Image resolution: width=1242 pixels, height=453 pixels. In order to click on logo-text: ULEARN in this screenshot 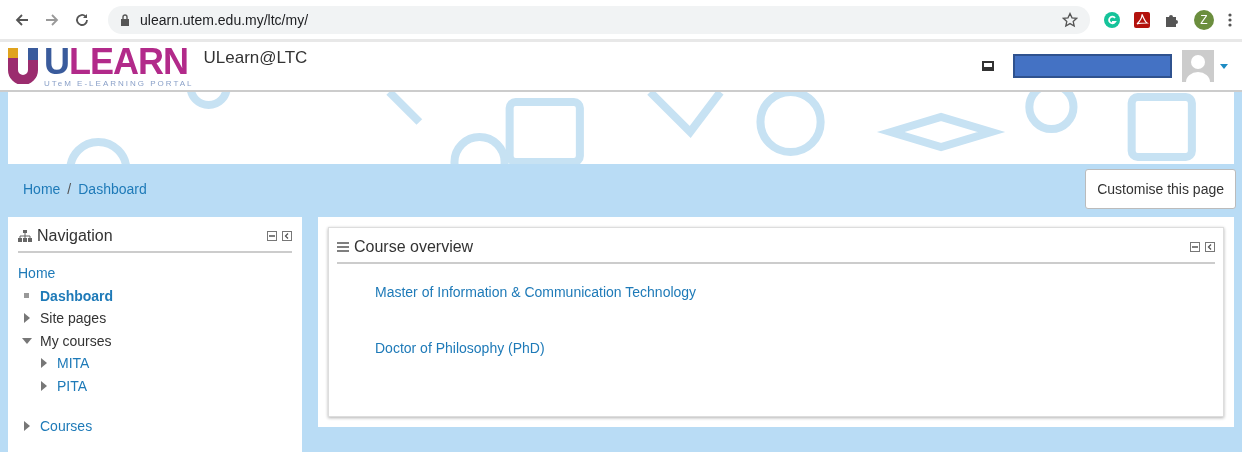, I will do `click(116, 62)`.